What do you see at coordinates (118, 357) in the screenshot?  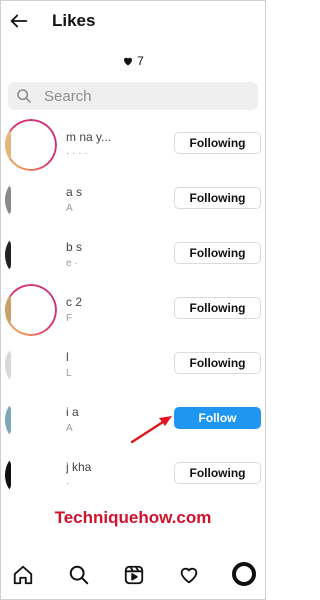 I see `username: l` at bounding box center [118, 357].